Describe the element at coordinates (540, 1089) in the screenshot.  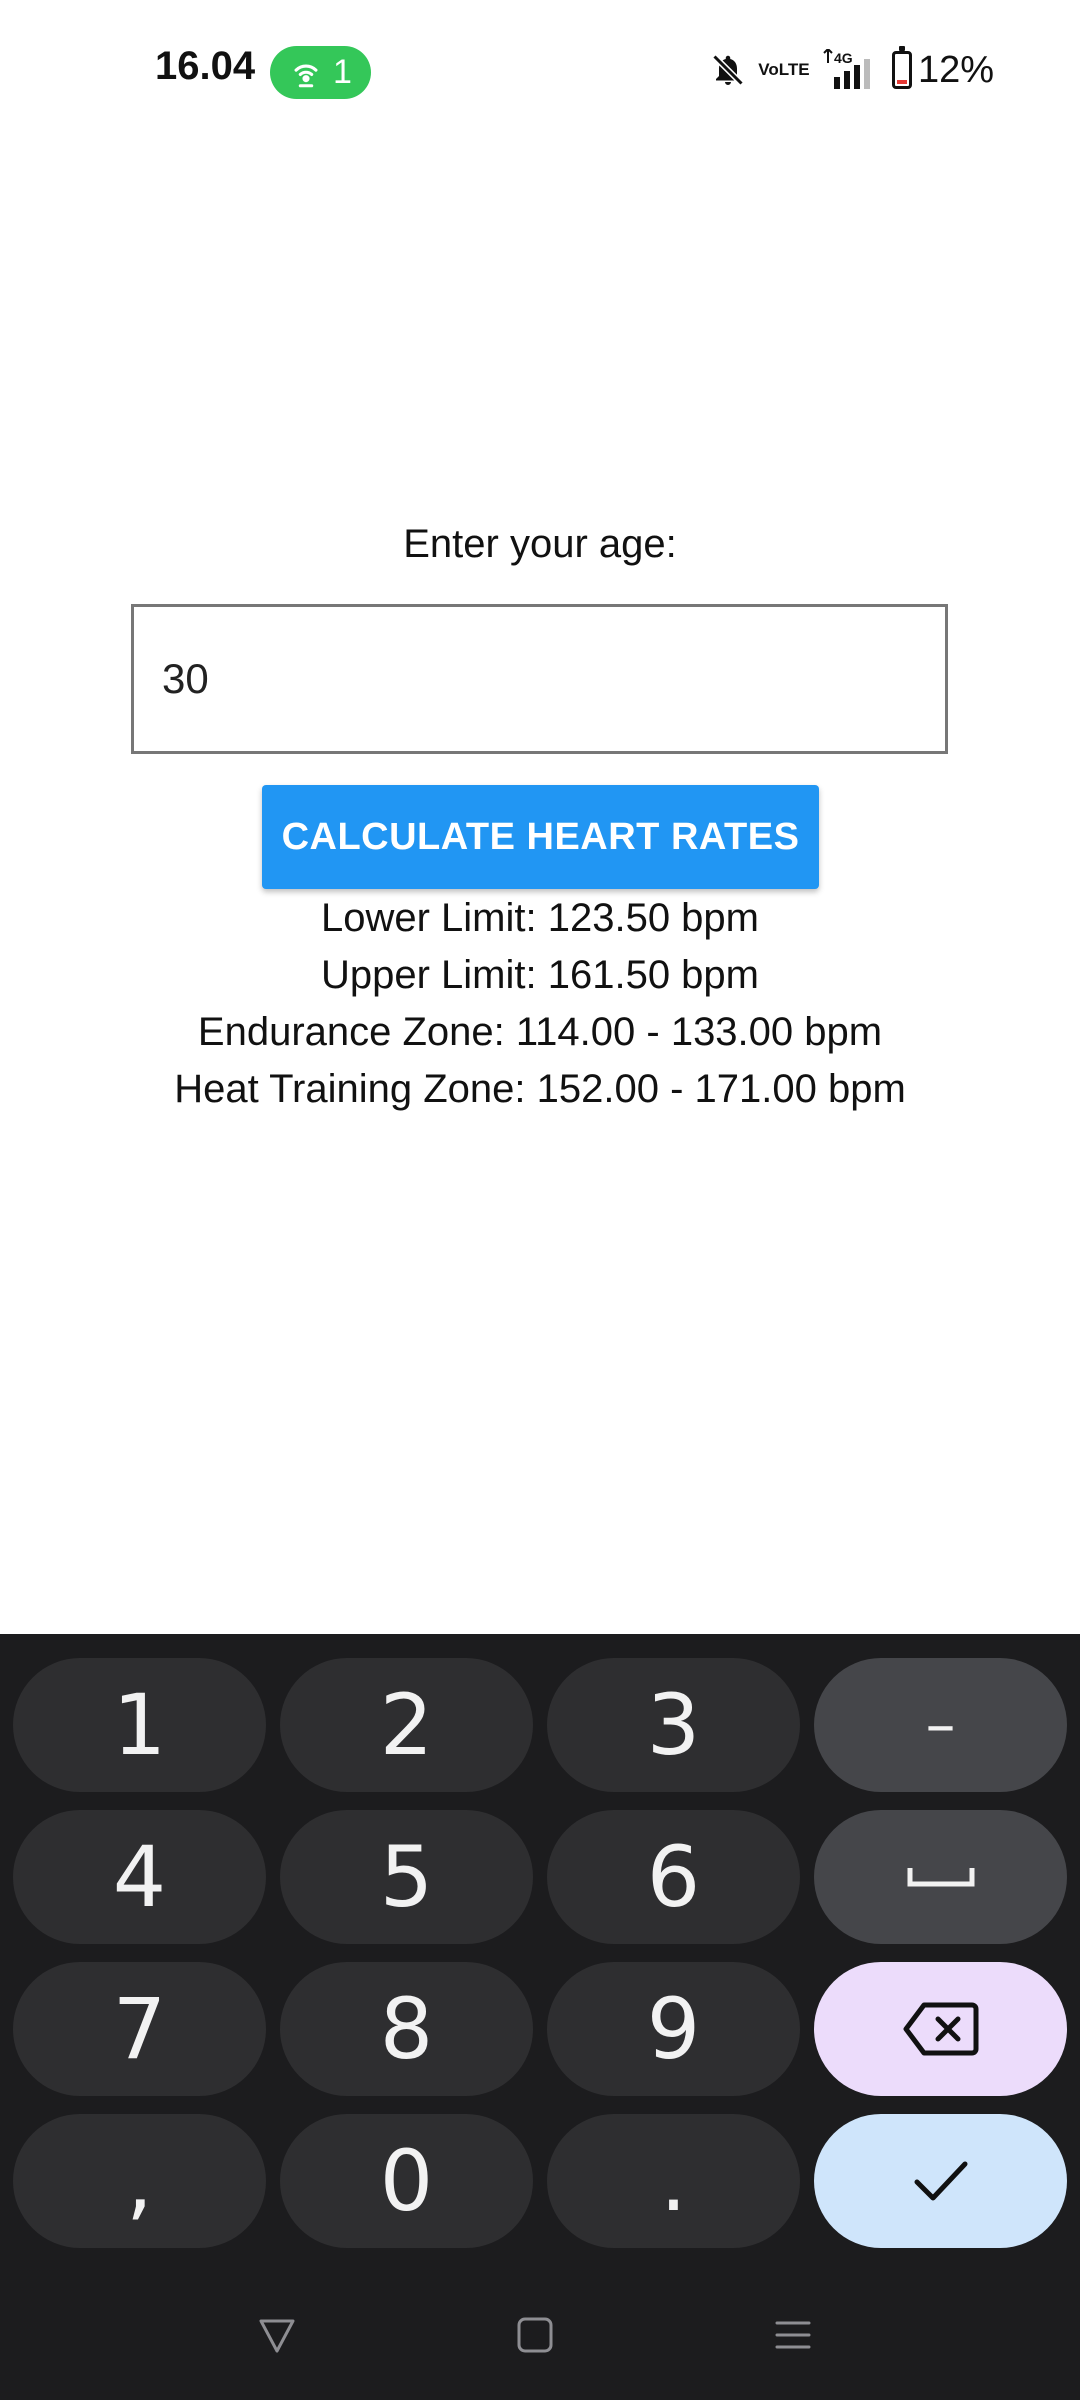
I see `heat-training-zone-text: Heat Training Zone: 152.00 - 171.00 bpm` at that location.